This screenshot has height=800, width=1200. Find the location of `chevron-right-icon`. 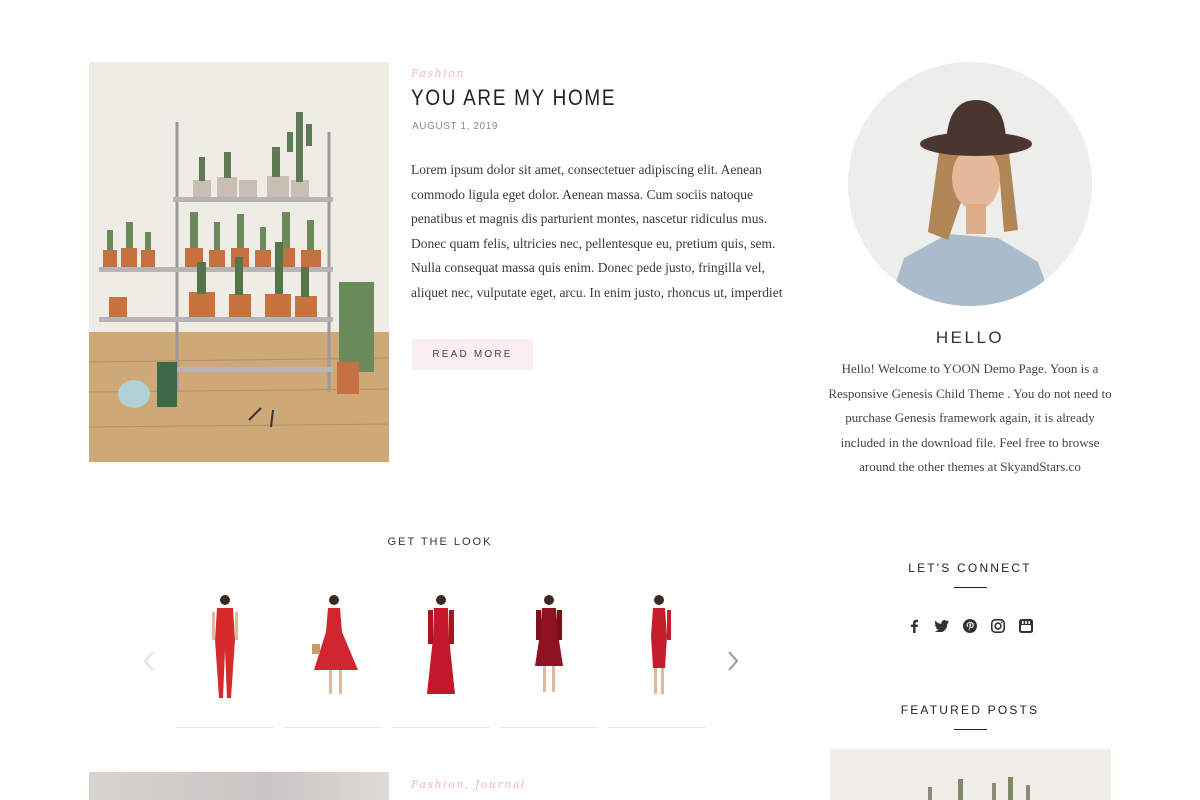

chevron-right-icon is located at coordinates (733, 661).